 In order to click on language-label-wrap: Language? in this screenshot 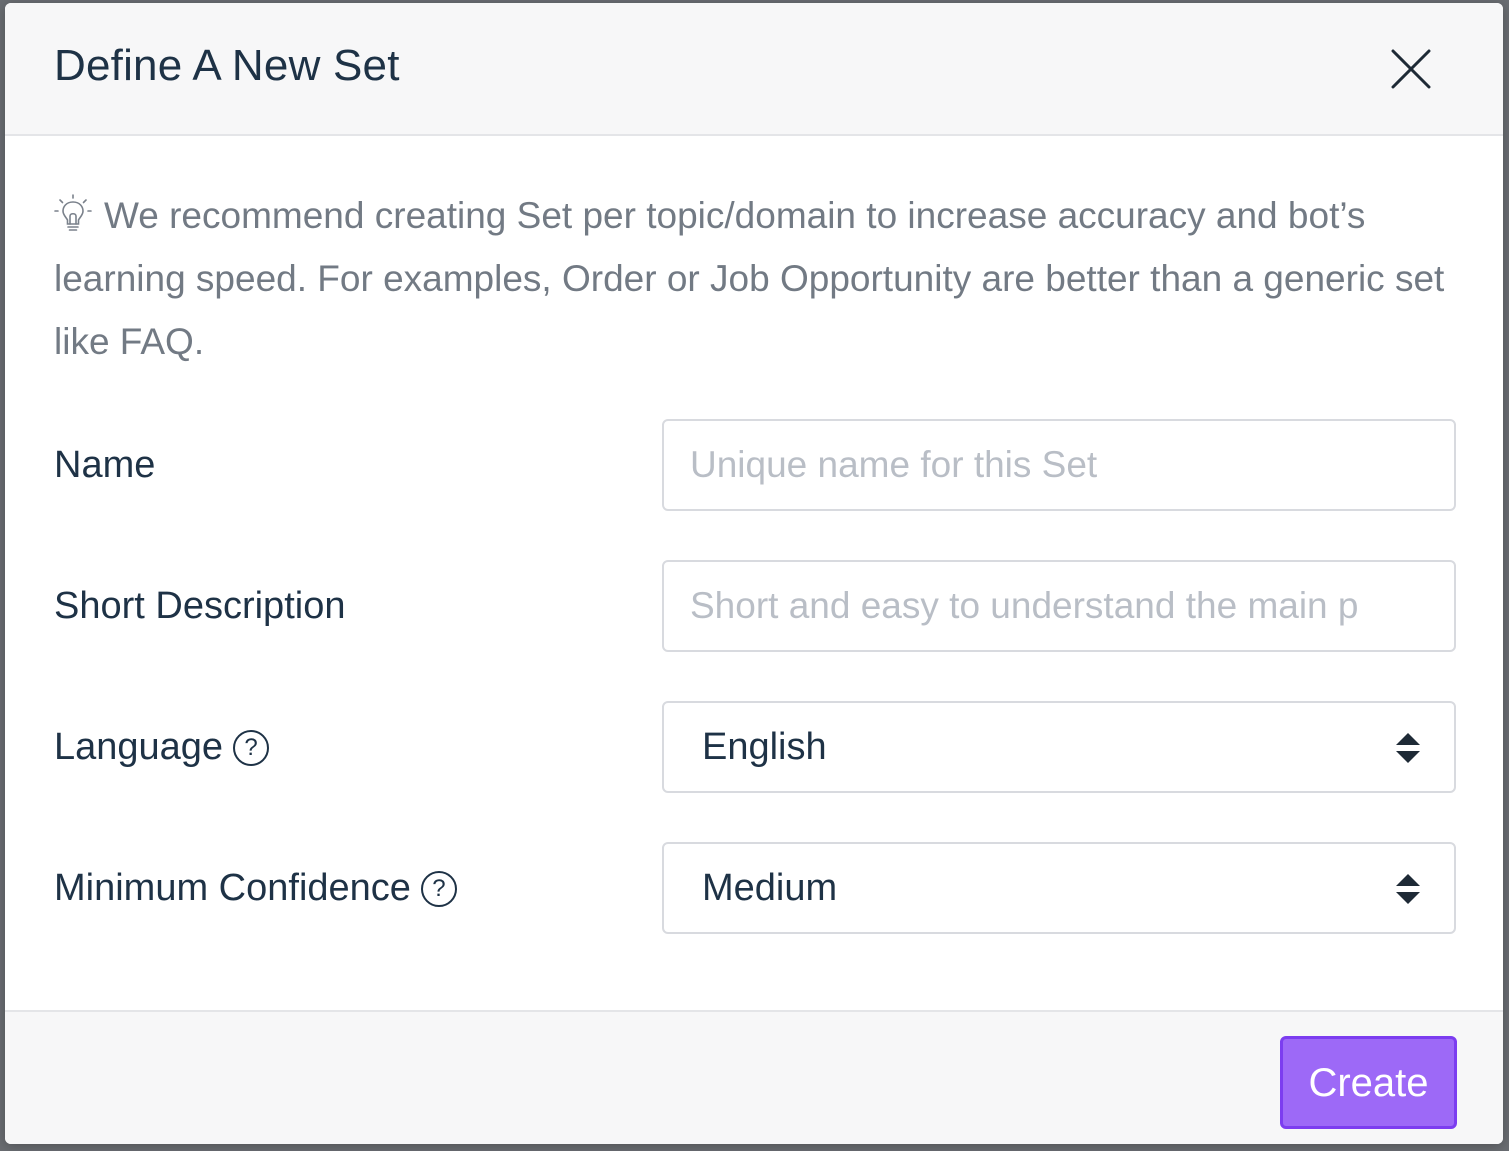, I will do `click(162, 747)`.